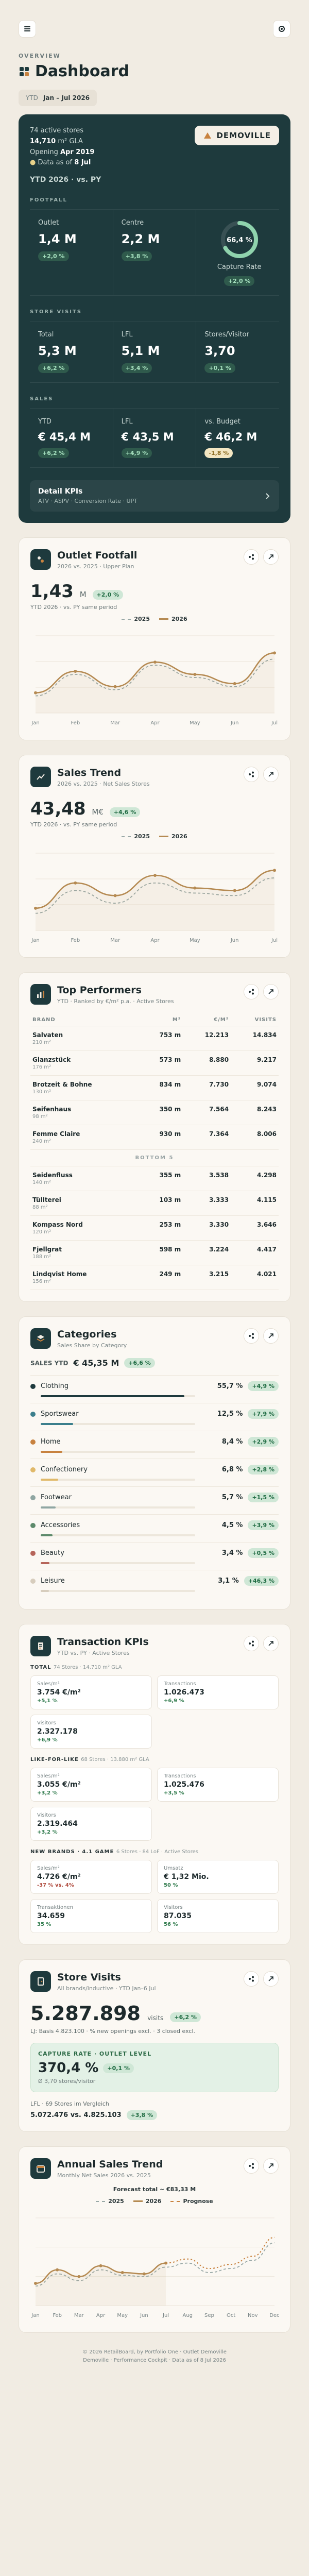  Describe the element at coordinates (154, 1442) in the screenshot. I see `category-line: Home 8,4 % +2,9 %` at that location.